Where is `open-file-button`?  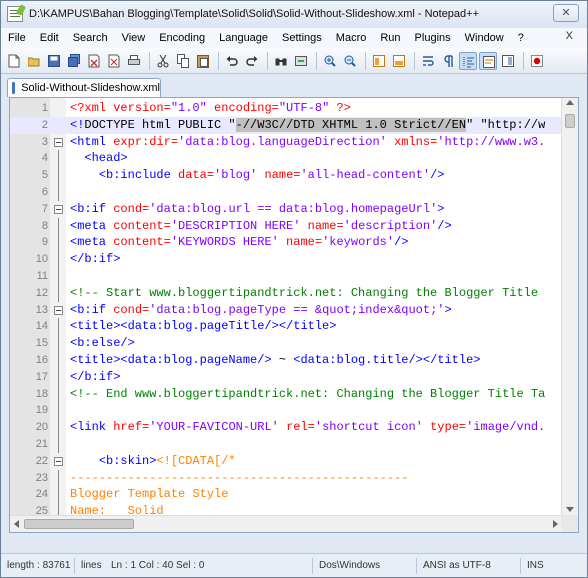
open-file-button is located at coordinates (34, 61).